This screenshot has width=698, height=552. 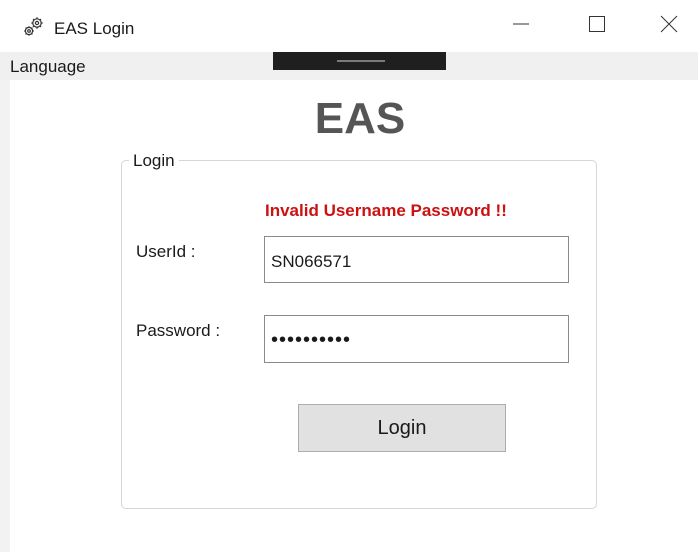 What do you see at coordinates (94, 28) in the screenshot?
I see `window-title: EAS Login` at bounding box center [94, 28].